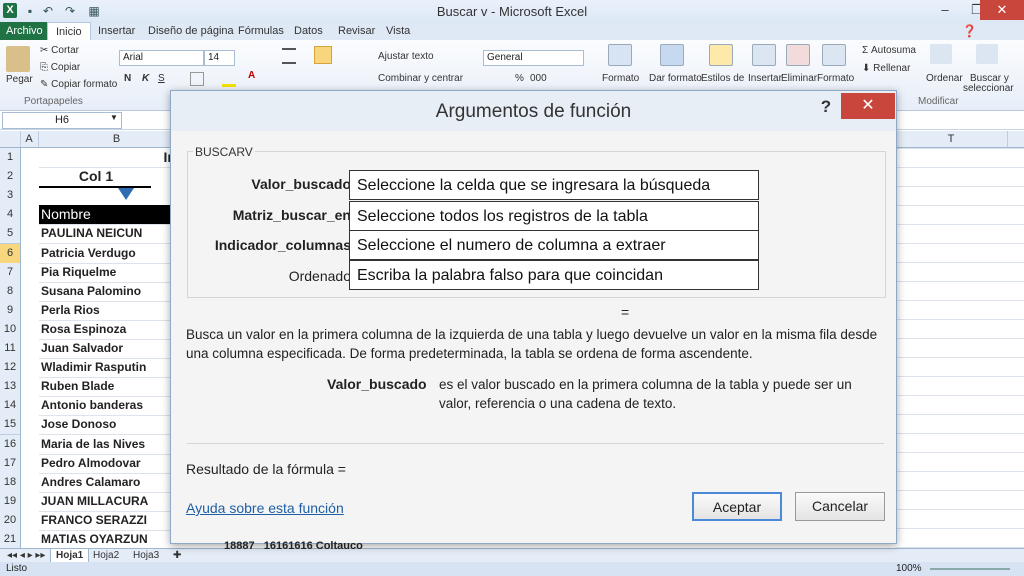 This screenshot has width=1024, height=576. What do you see at coordinates (161, 78) in the screenshot?
I see `underline-button: S` at bounding box center [161, 78].